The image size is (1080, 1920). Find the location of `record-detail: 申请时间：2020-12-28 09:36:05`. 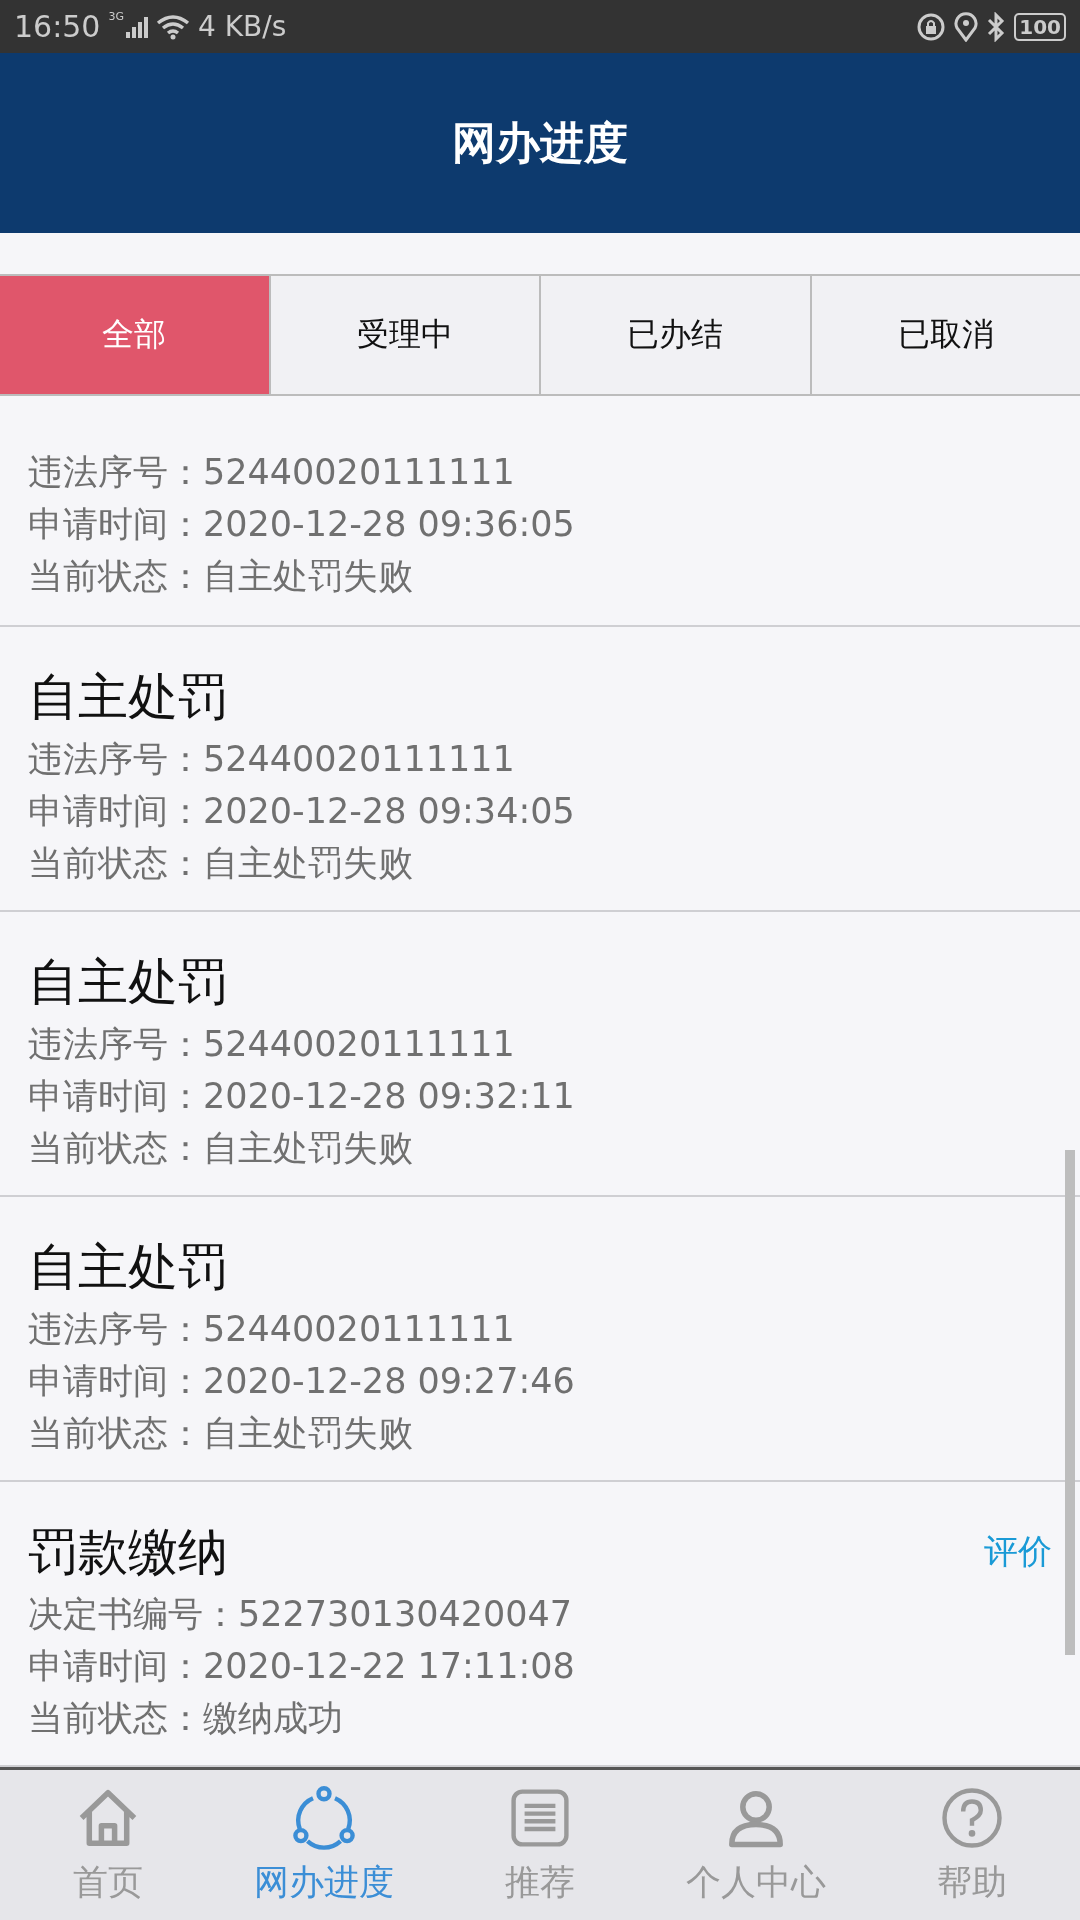

record-detail: 申请时间：2020-12-28 09:36:05 is located at coordinates (302, 524).